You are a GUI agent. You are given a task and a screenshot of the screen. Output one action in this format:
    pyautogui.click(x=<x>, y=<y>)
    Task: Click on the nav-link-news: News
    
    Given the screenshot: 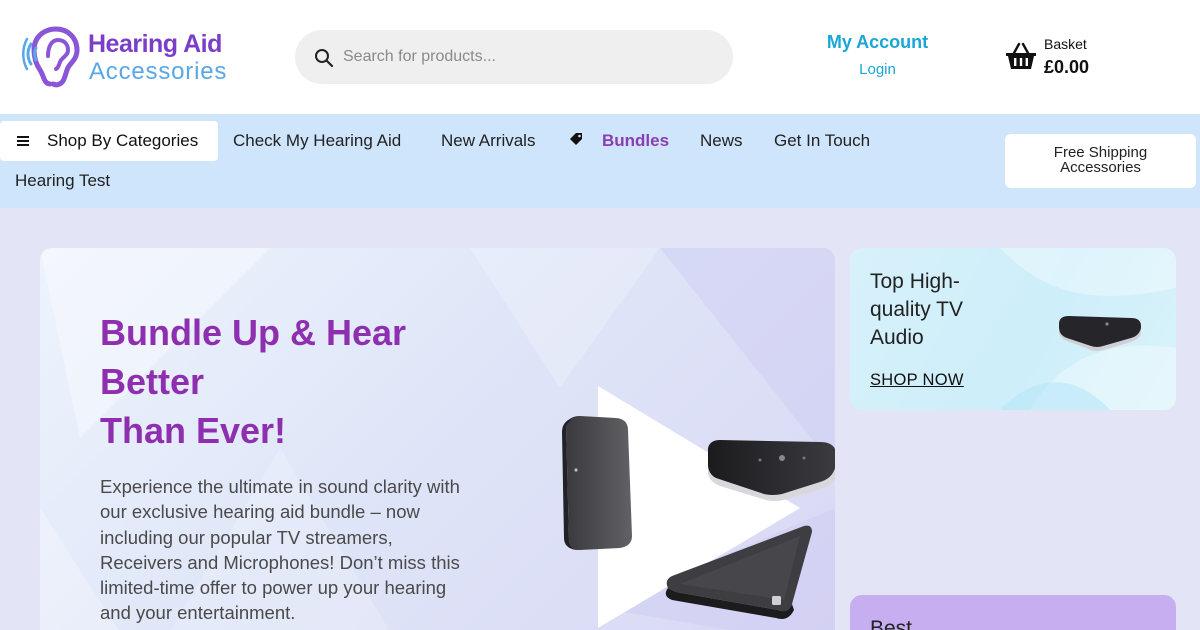 What is the action you would take?
    pyautogui.click(x=721, y=141)
    